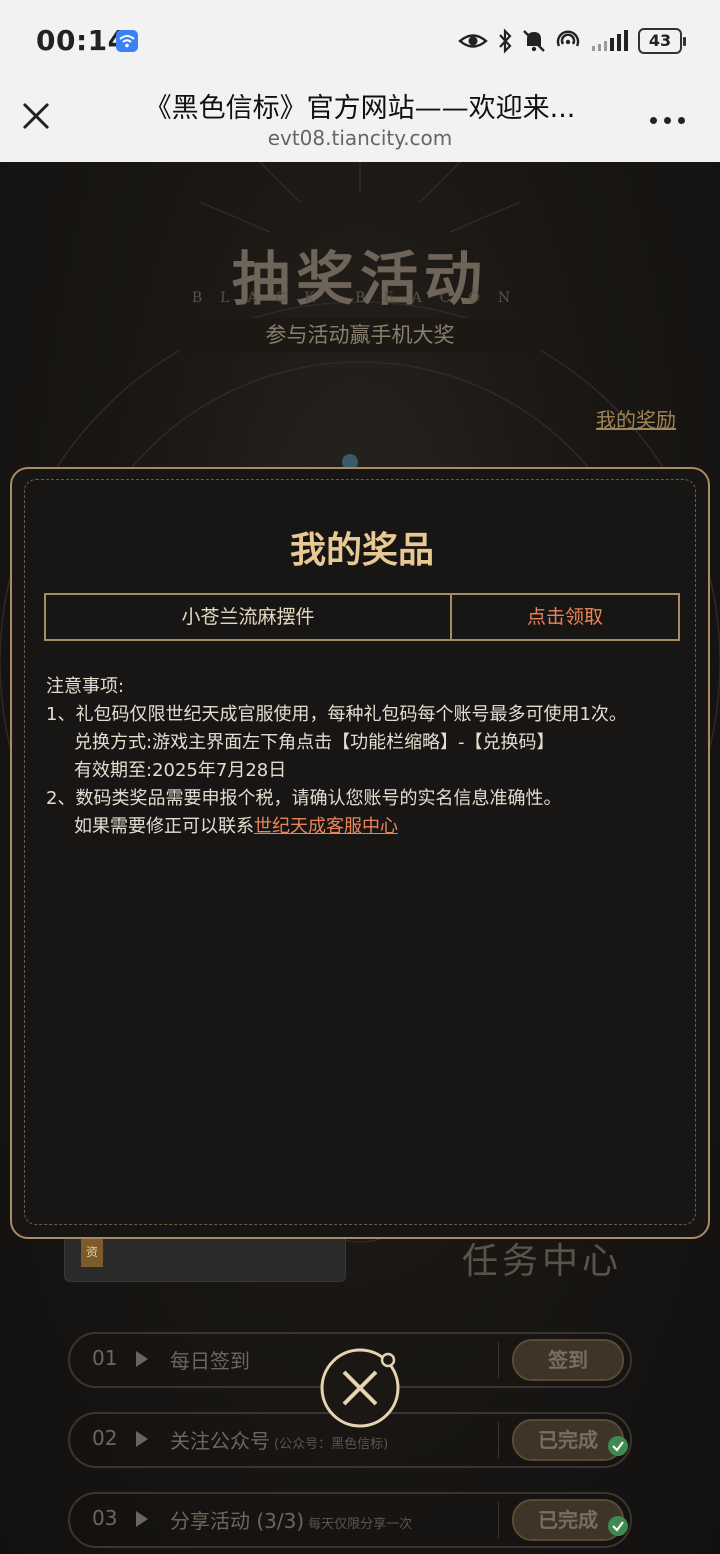 This screenshot has width=720, height=1554. I want to click on battery-icon: 43, so click(662, 41).